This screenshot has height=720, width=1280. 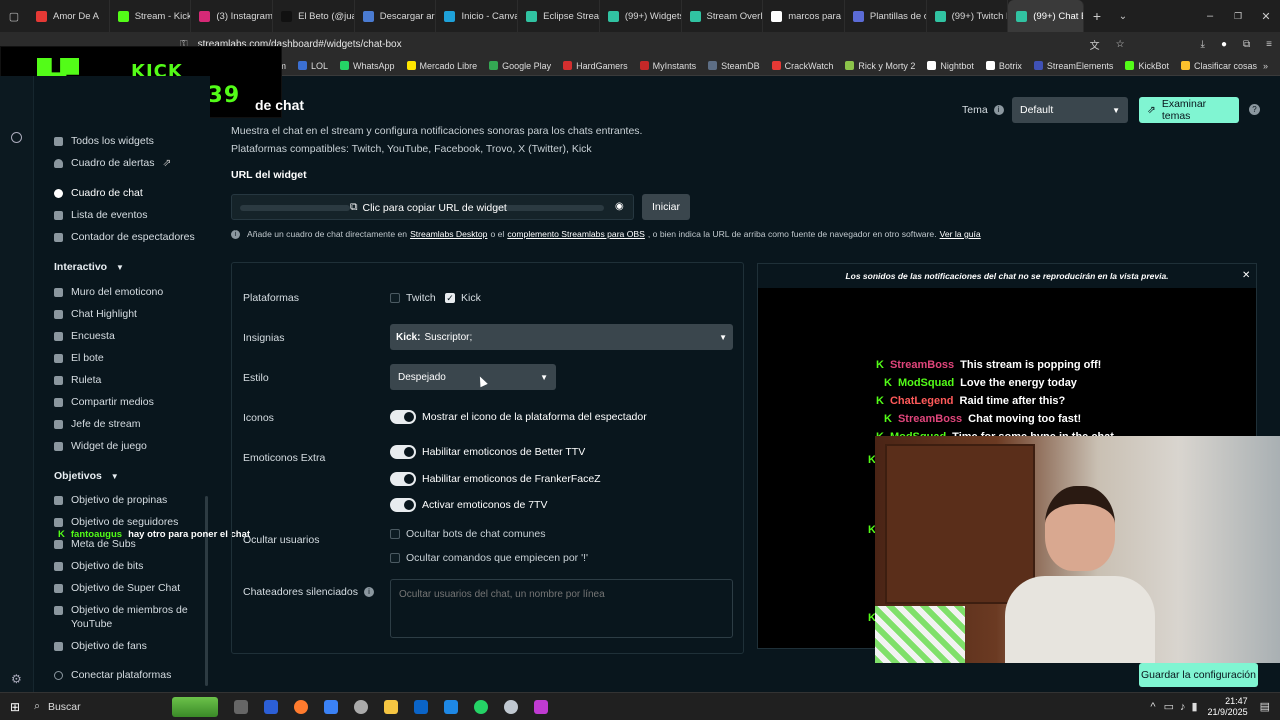 What do you see at coordinates (1189, 110) in the screenshot?
I see `explore-themes-button: ⇗ Examinar temas` at bounding box center [1189, 110].